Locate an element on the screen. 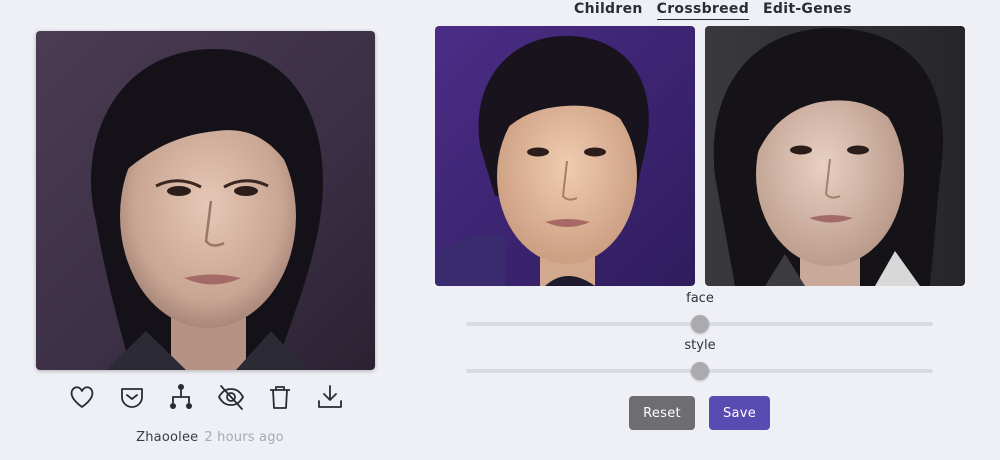 This screenshot has height=460, width=1000. author-name: Zhaoolee is located at coordinates (167, 437).